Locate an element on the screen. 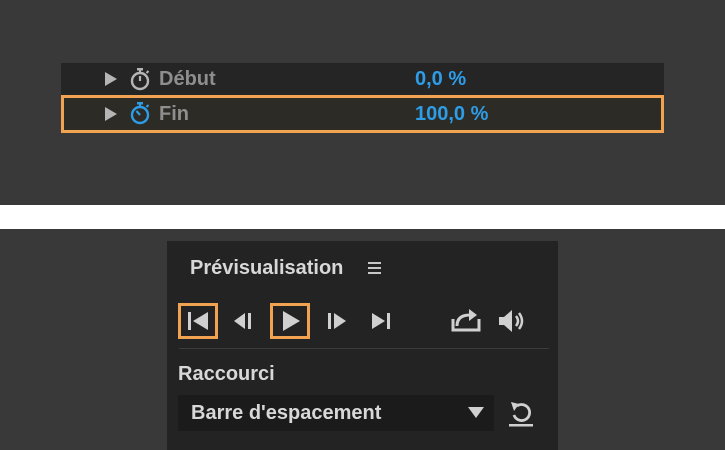  property-row-debut: Début 0,0 % is located at coordinates (362, 79).